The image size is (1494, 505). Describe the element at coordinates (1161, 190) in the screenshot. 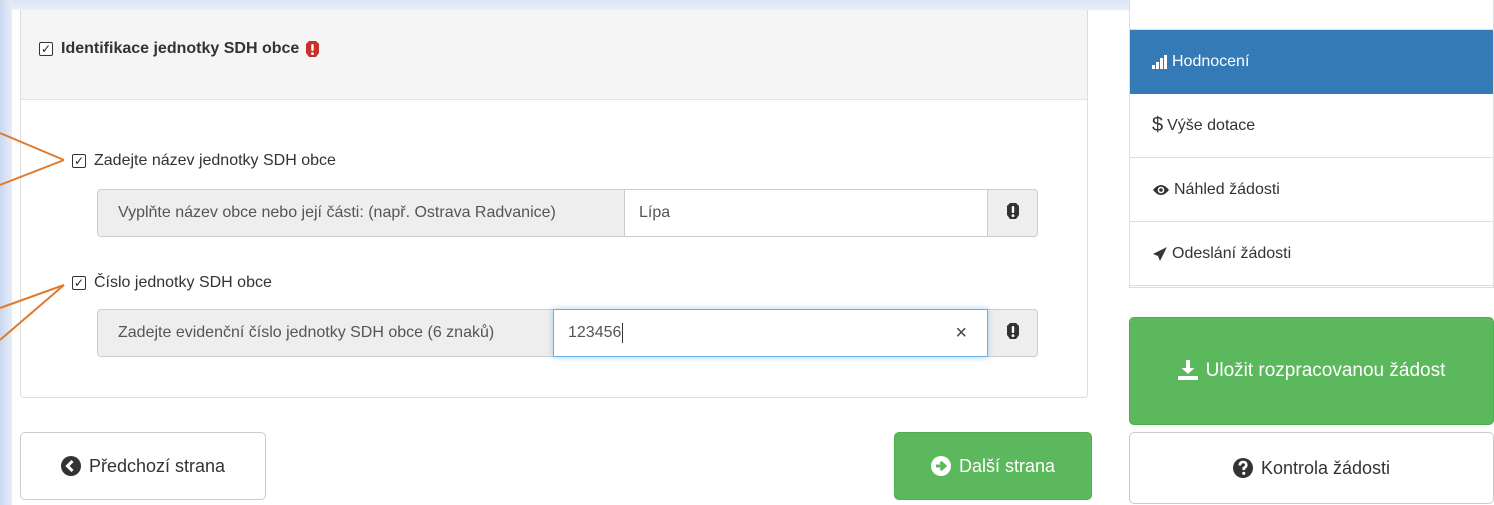

I see `eye-icon` at that location.